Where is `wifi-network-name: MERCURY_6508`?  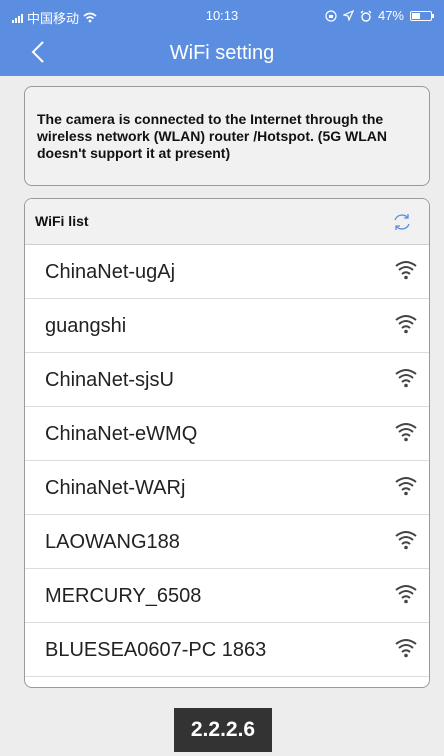 wifi-network-name: MERCURY_6508 is located at coordinates (123, 596).